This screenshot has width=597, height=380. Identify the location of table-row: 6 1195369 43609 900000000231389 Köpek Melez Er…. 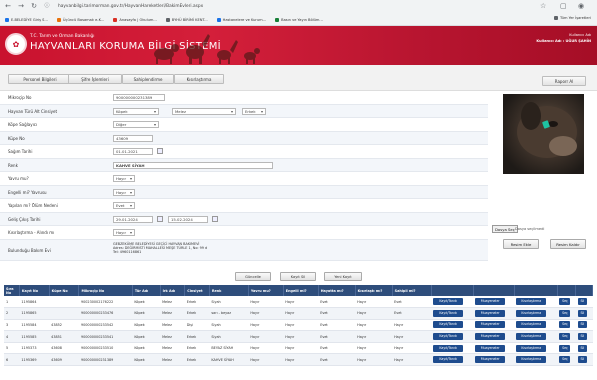
(298, 360).